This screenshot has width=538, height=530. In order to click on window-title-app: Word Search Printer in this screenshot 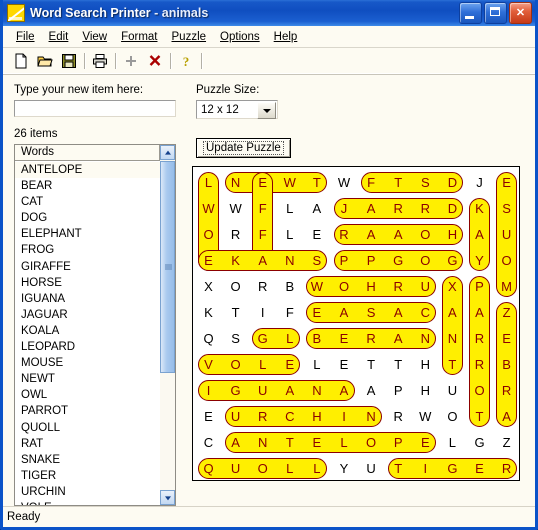, I will do `click(90, 13)`.